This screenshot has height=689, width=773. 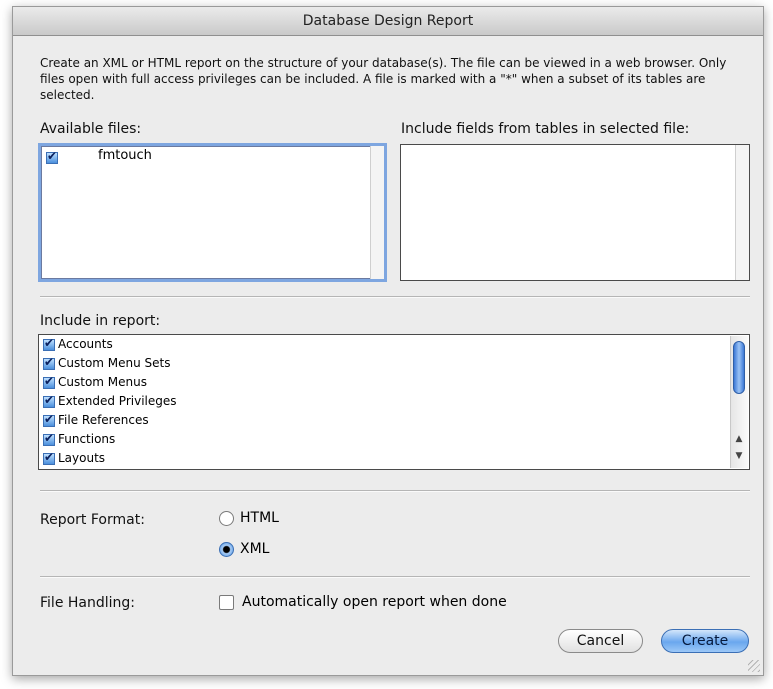 I want to click on include-item-accounts: Accounts, so click(x=78, y=346).